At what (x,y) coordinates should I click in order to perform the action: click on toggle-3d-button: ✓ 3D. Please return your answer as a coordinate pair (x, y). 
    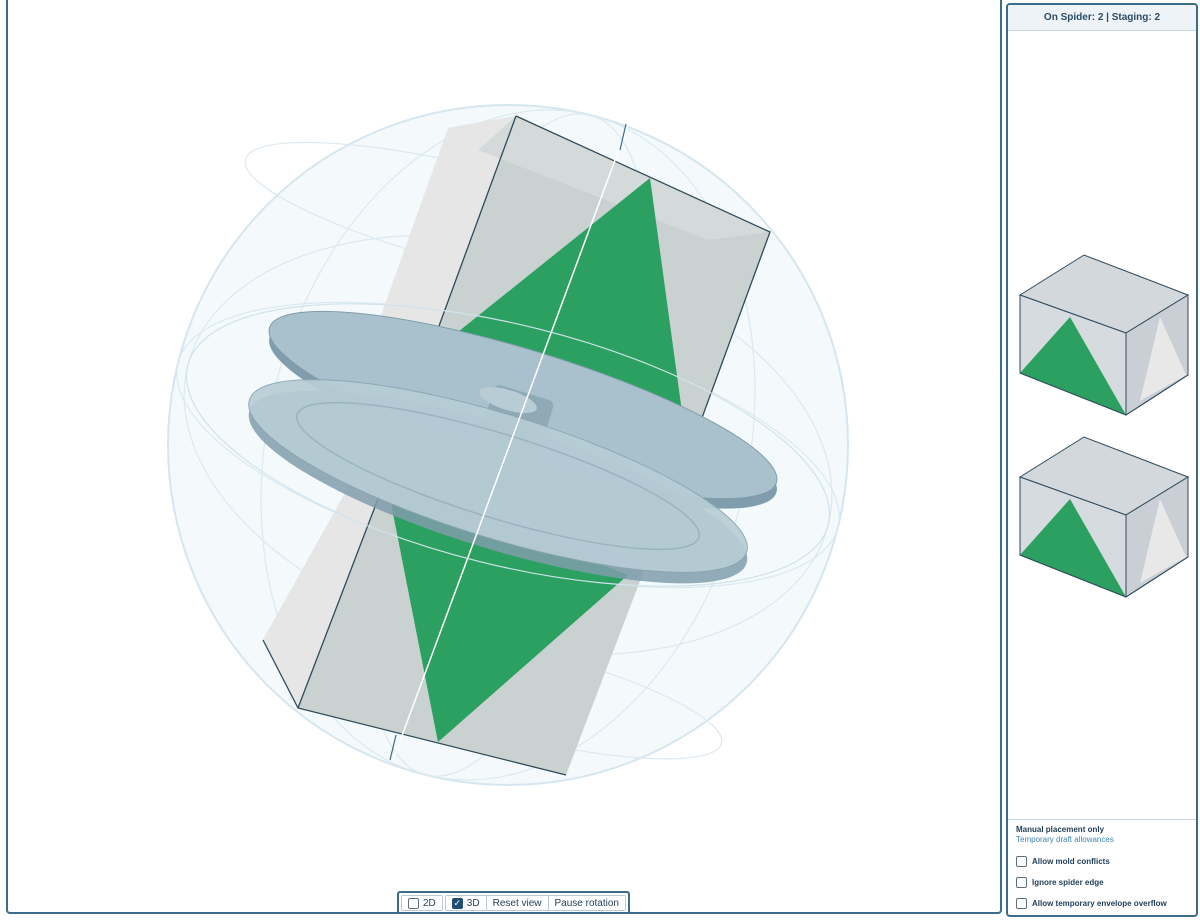
    Looking at the image, I should click on (466, 903).